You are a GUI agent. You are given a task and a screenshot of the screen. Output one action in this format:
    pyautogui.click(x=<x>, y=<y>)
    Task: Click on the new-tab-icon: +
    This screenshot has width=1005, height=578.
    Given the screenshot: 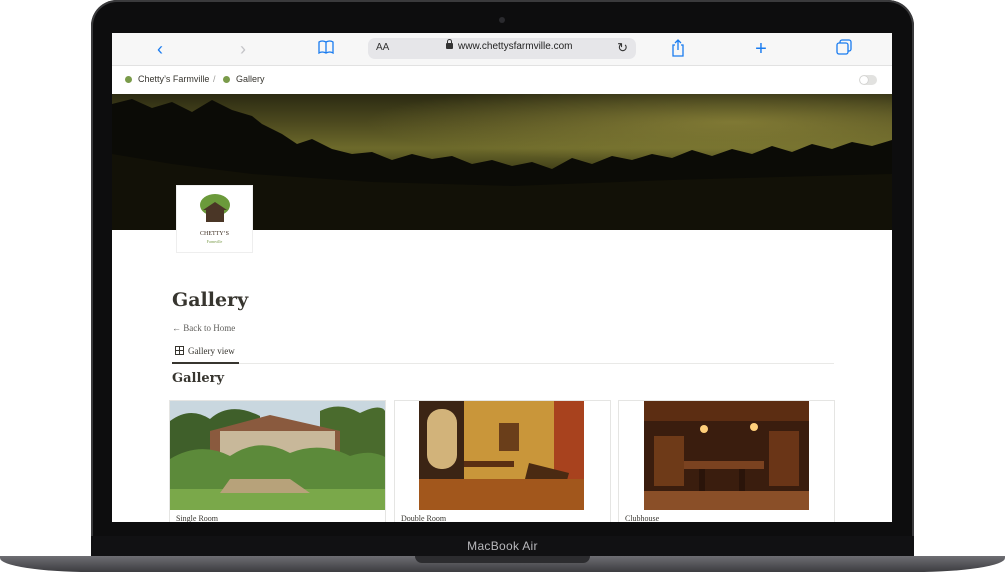 What is the action you would take?
    pyautogui.click(x=761, y=49)
    